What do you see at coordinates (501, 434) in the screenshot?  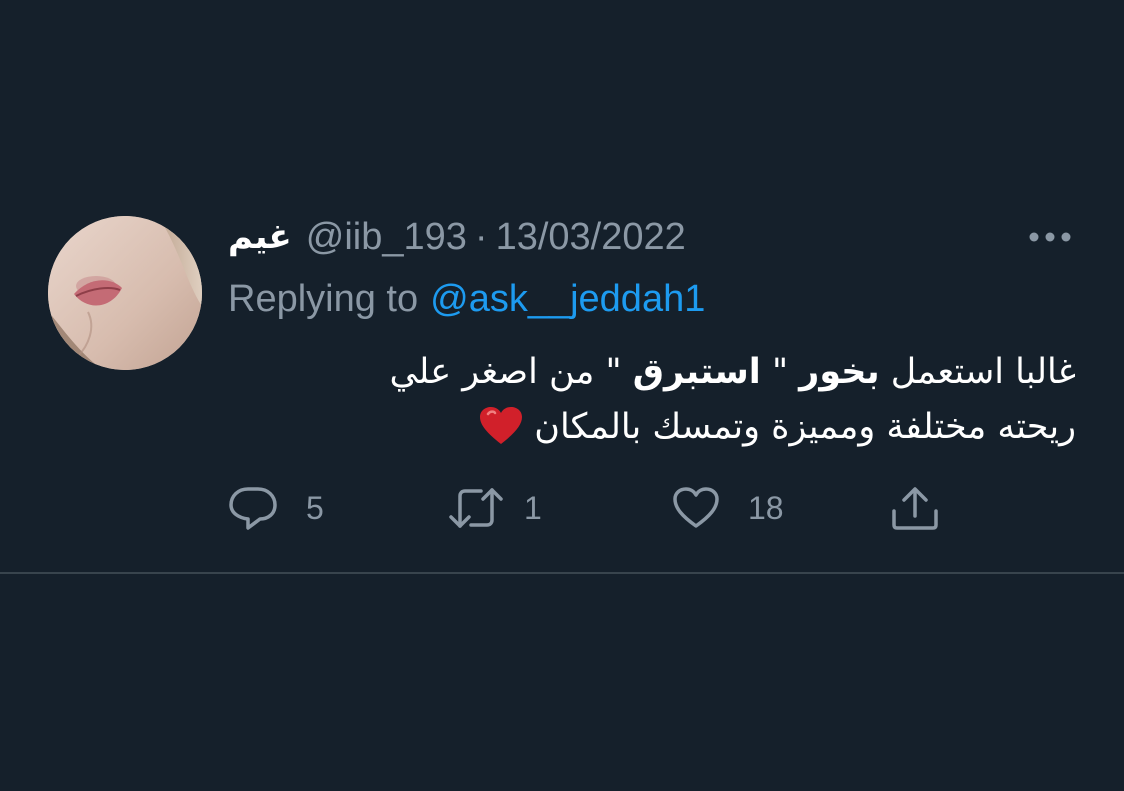 I see `red-heart-emoji-icon` at bounding box center [501, 434].